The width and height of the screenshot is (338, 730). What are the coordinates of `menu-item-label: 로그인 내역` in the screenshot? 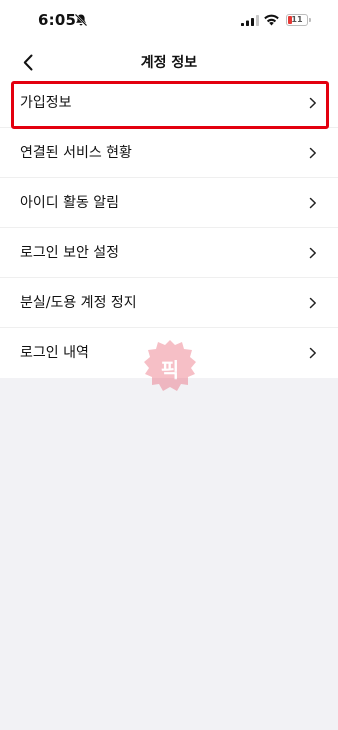 It's located at (54, 353).